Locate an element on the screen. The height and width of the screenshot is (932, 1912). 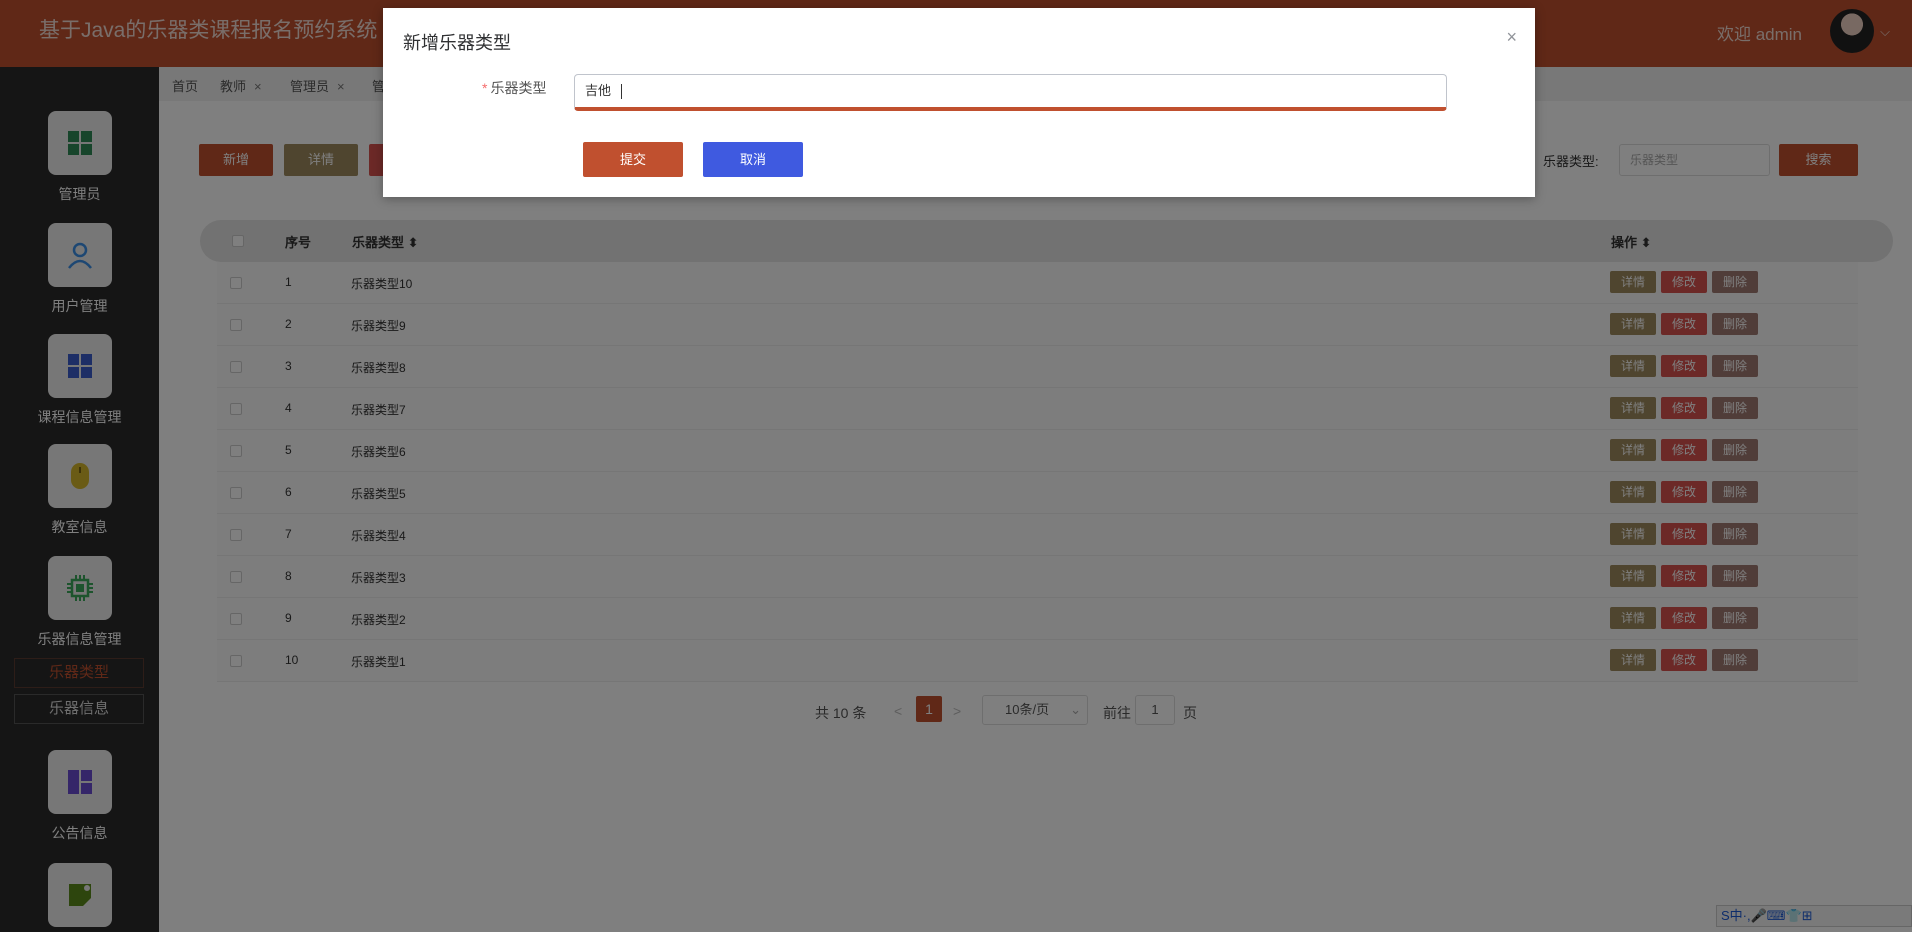
cancel-button: 取消 is located at coordinates (753, 159).